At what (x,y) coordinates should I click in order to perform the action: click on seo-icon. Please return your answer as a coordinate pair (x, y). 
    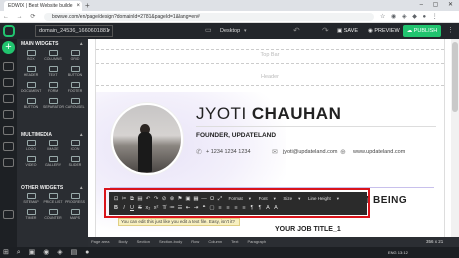
    Looking at the image, I should click on (8, 146).